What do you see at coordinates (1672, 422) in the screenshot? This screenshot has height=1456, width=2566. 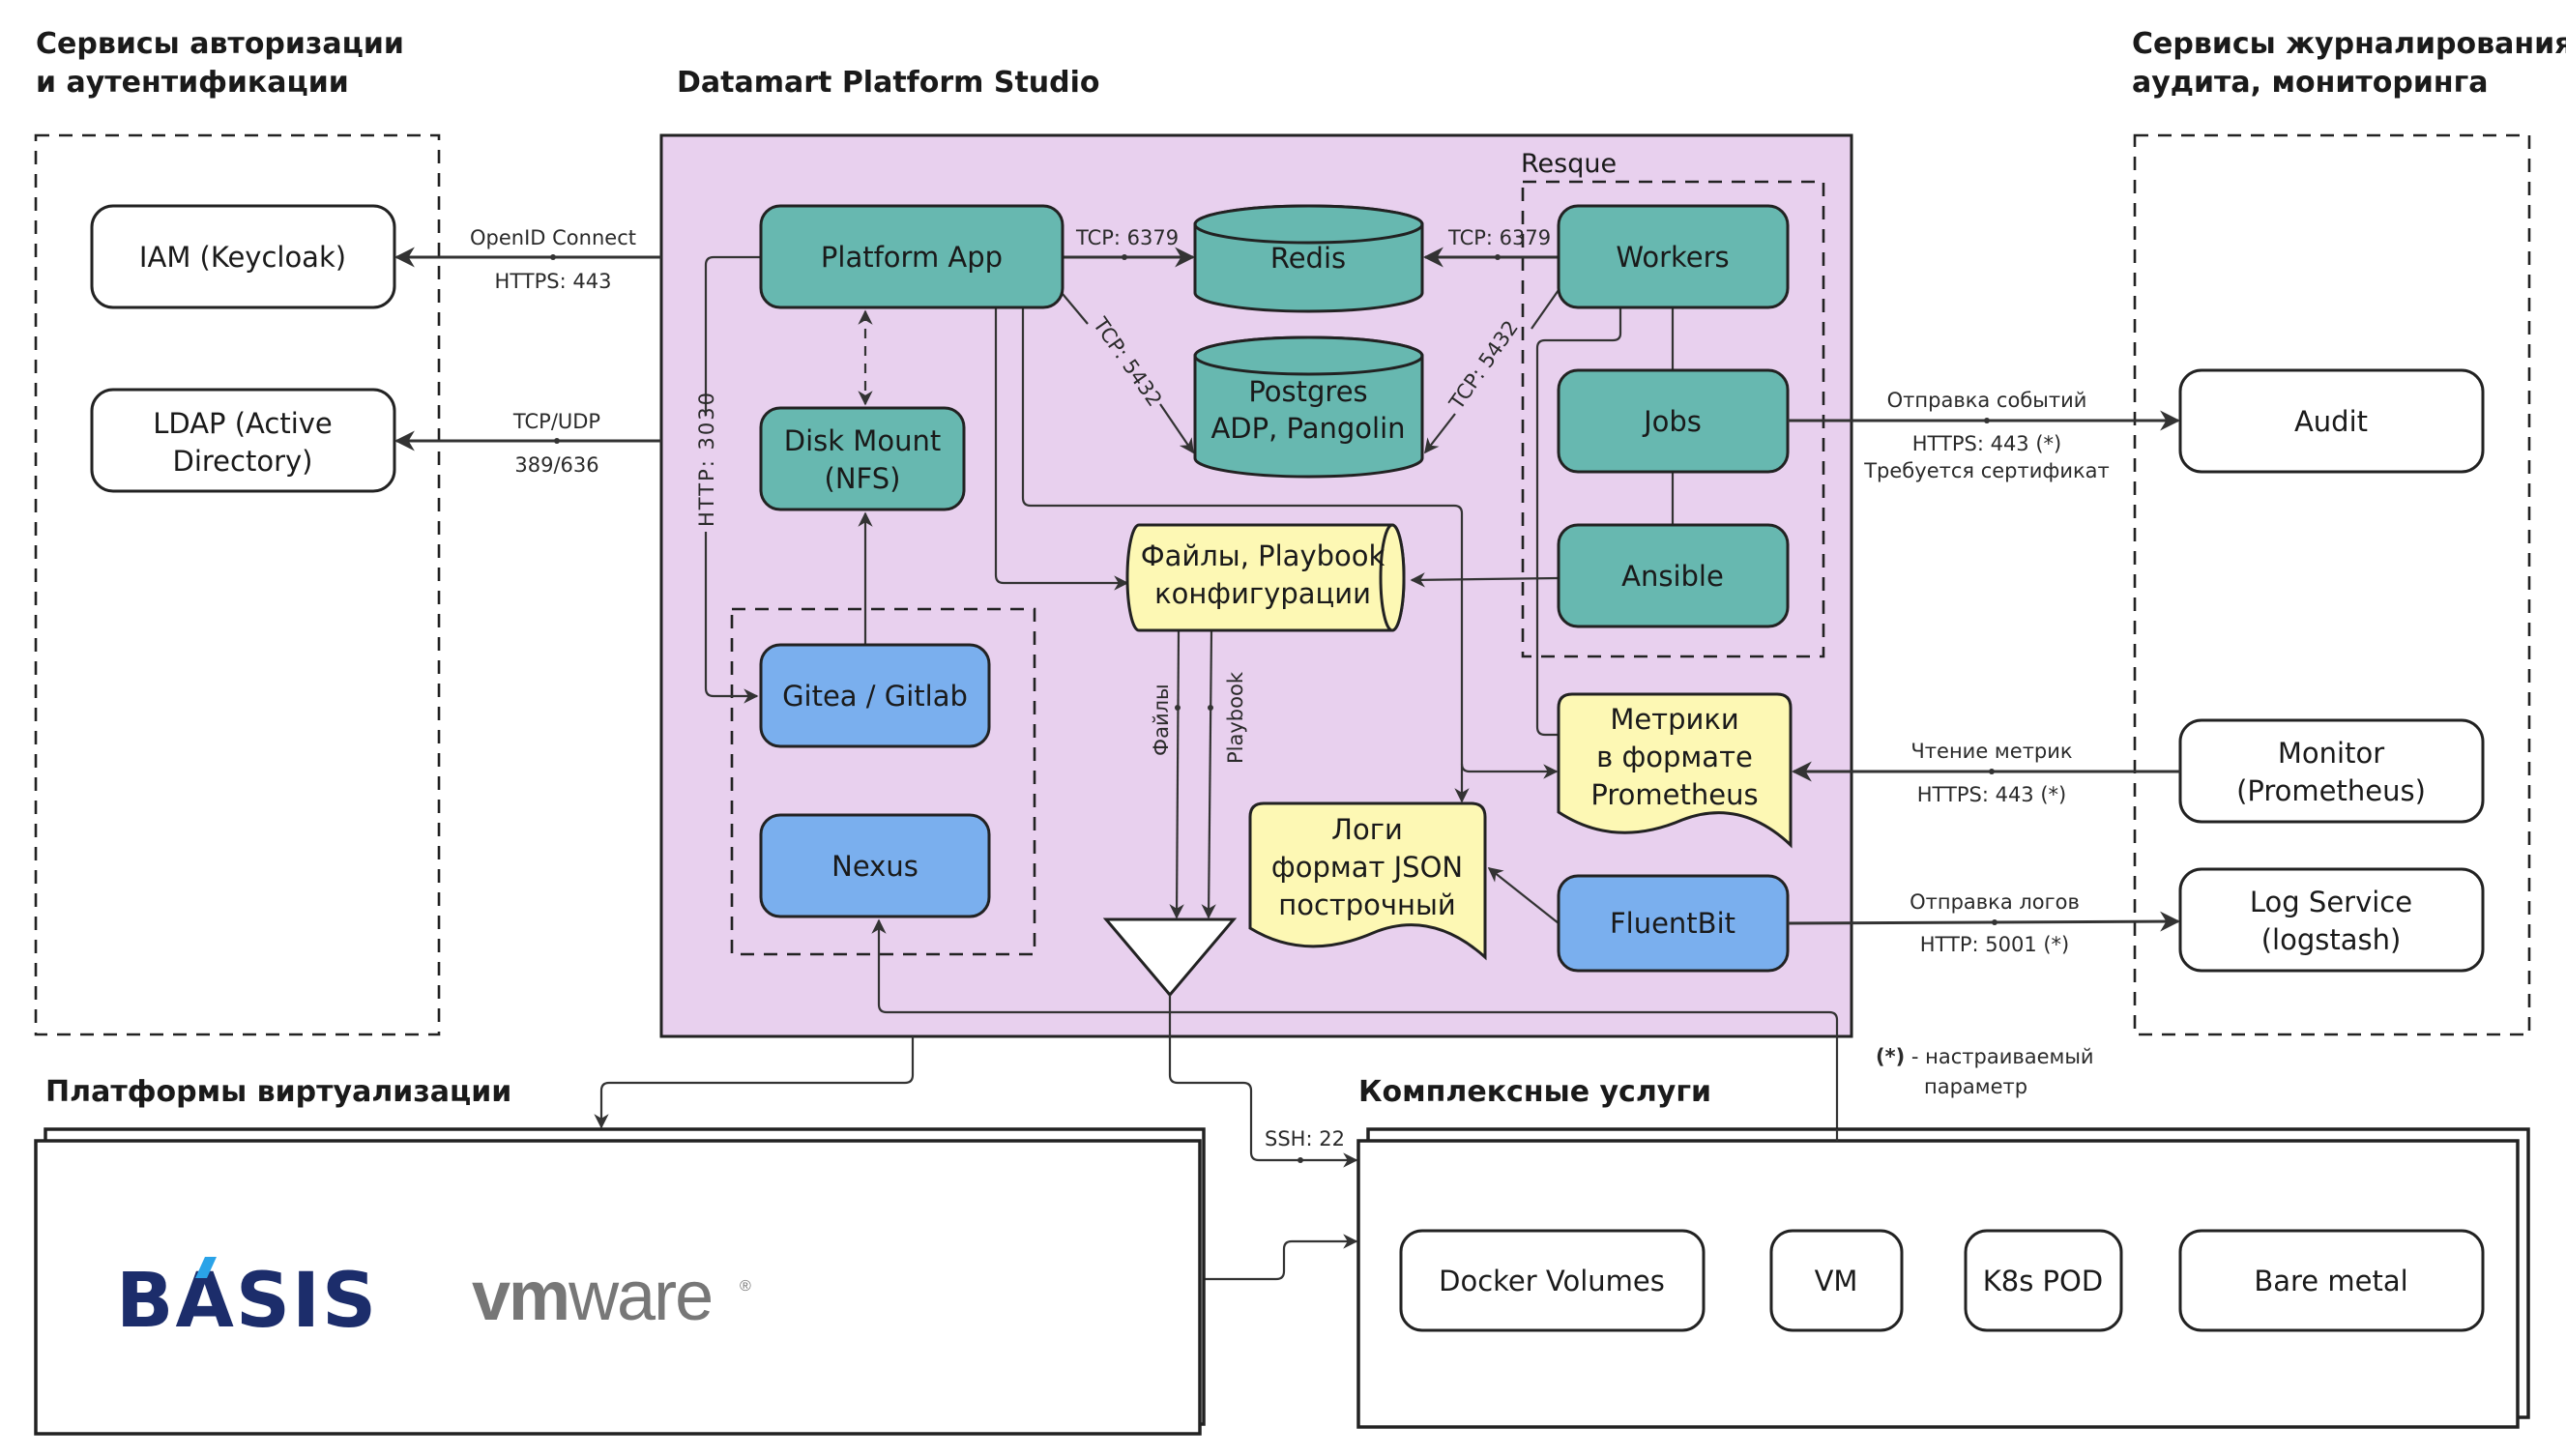 I see `jobs-label: Jobs` at bounding box center [1672, 422].